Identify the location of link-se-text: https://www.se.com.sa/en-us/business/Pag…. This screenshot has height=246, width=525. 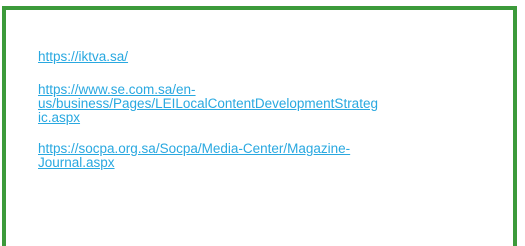
(208, 103).